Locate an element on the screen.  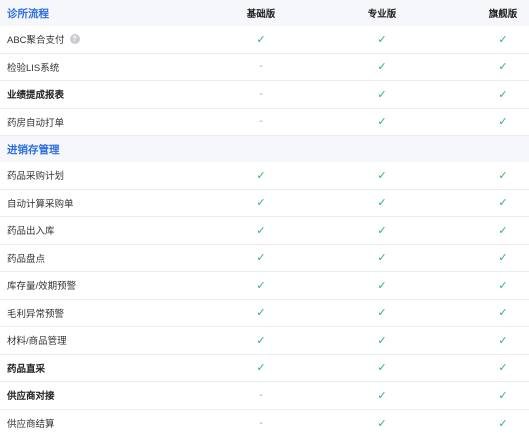
feature-name: ABC聚合支付 is located at coordinates (36, 39).